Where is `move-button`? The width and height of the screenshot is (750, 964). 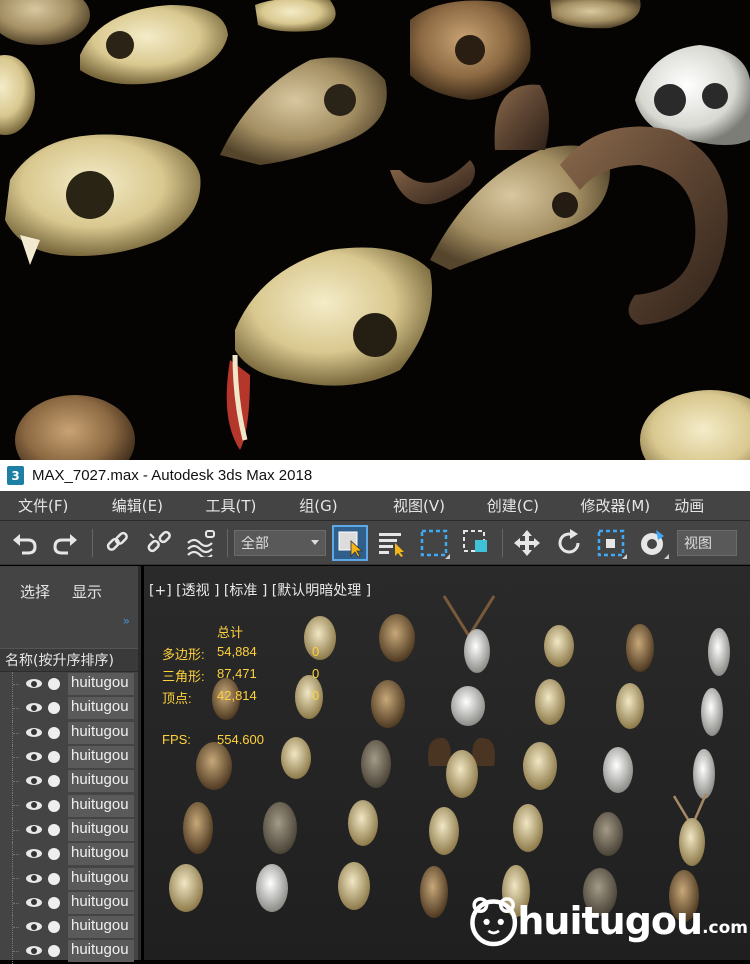 move-button is located at coordinates (527, 543).